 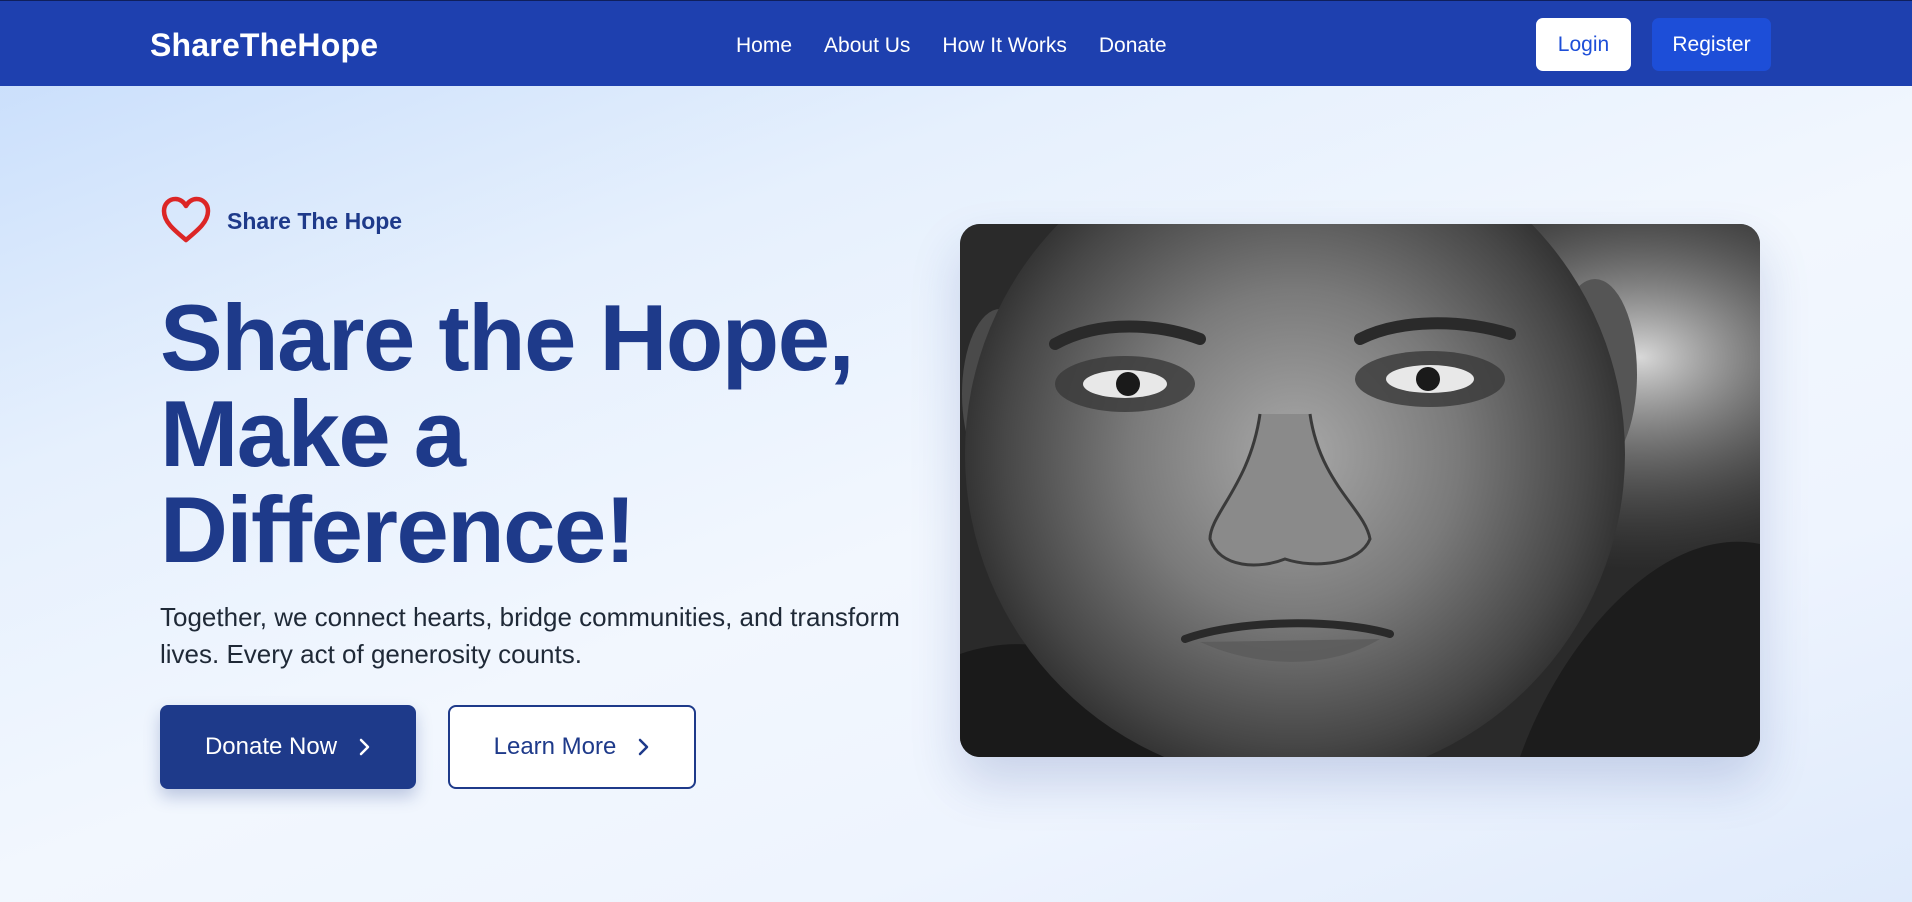 What do you see at coordinates (313, 433) in the screenshot?
I see `hero-title-line-2: Make a` at bounding box center [313, 433].